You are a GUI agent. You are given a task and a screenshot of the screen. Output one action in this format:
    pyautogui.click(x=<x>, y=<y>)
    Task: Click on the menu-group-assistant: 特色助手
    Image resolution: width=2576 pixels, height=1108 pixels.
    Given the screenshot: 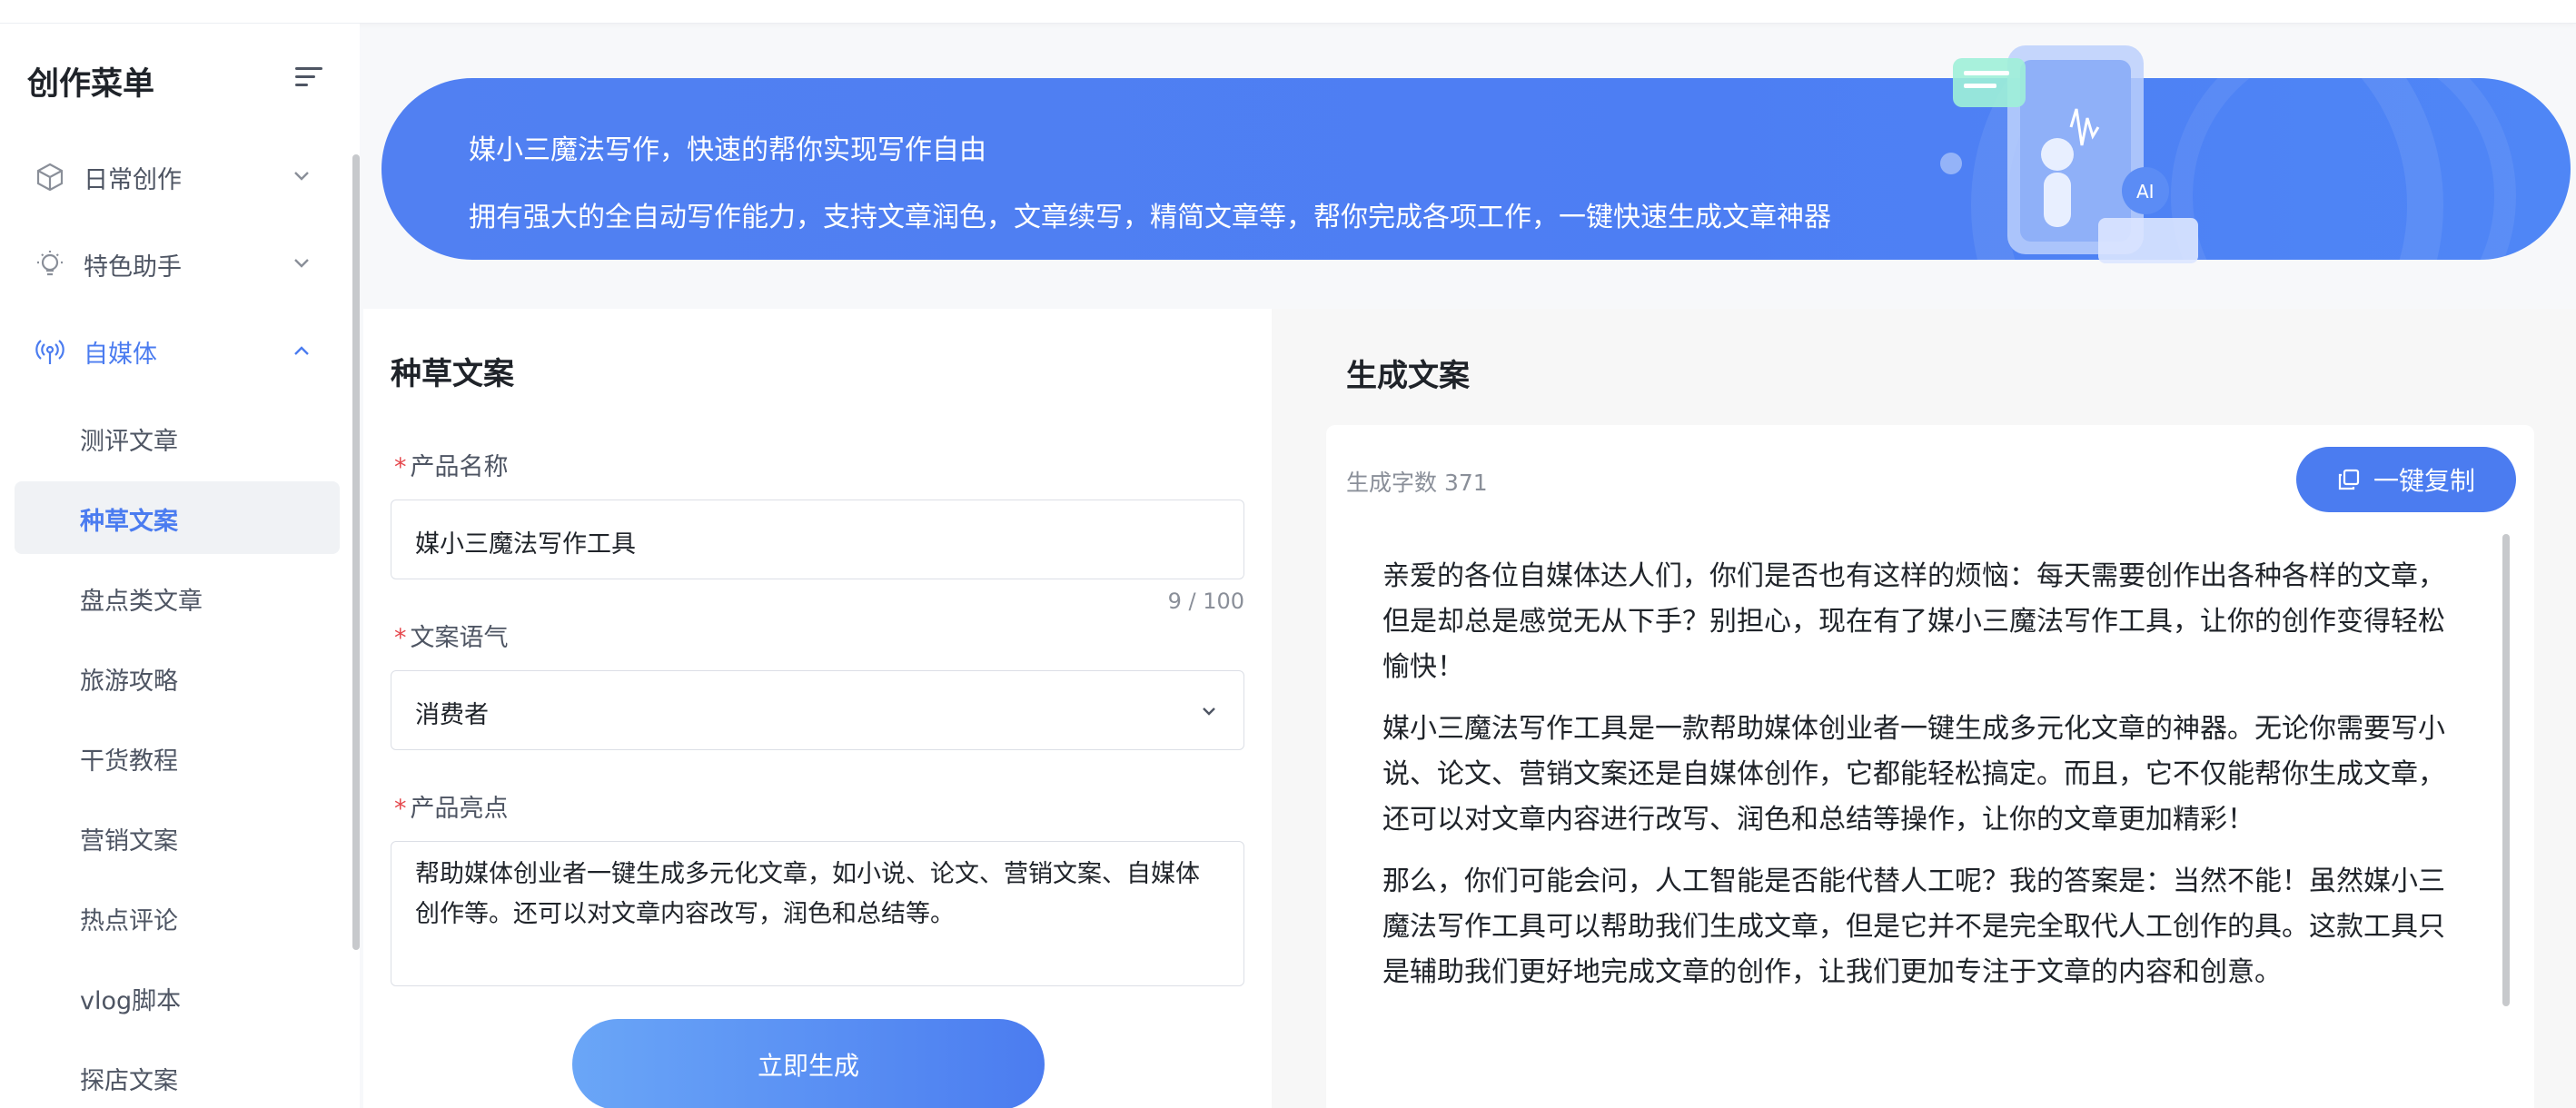 What is the action you would take?
    pyautogui.click(x=172, y=263)
    